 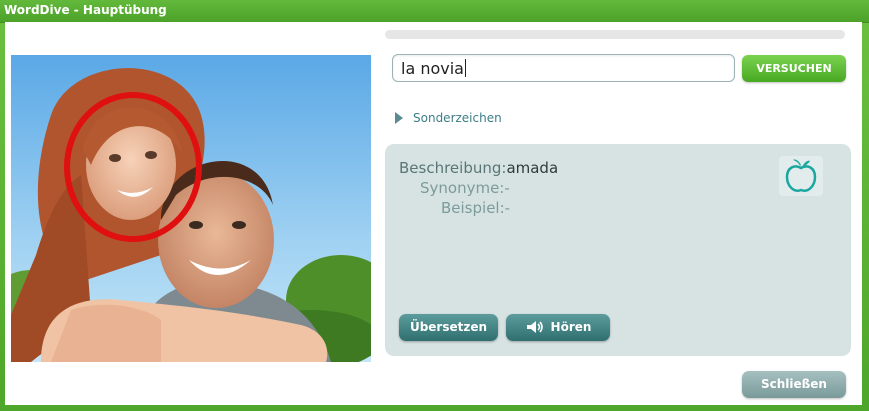 I want to click on special-chars-toggle: Sonderzeichen, so click(x=448, y=119).